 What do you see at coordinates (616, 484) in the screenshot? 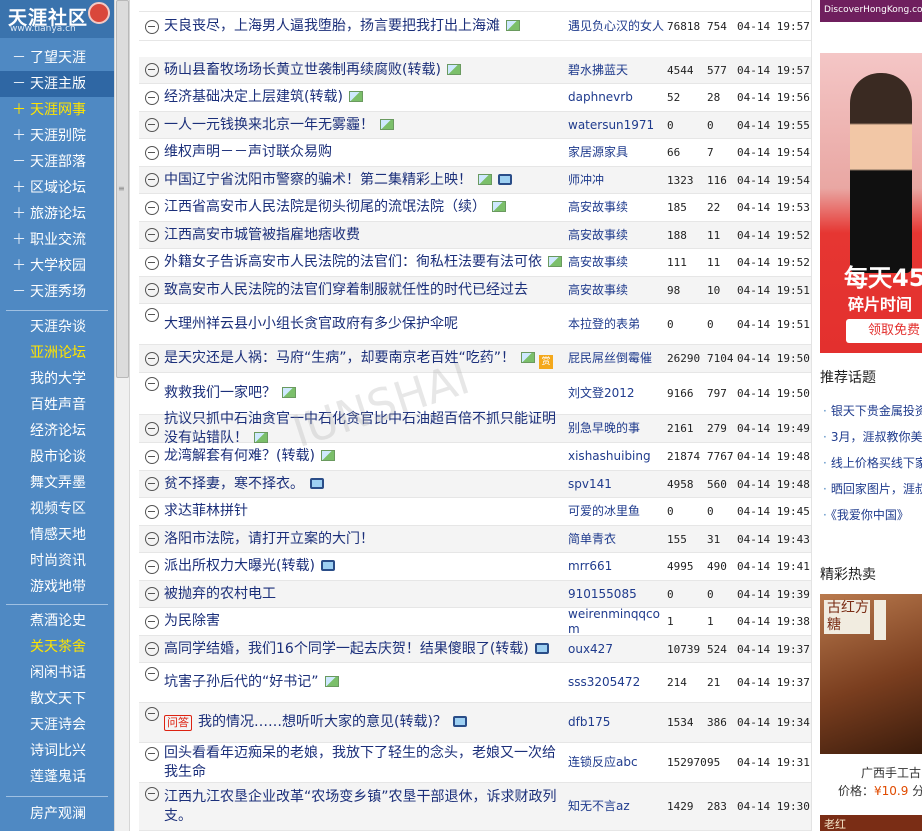
I see `post-author: spv141` at bounding box center [616, 484].